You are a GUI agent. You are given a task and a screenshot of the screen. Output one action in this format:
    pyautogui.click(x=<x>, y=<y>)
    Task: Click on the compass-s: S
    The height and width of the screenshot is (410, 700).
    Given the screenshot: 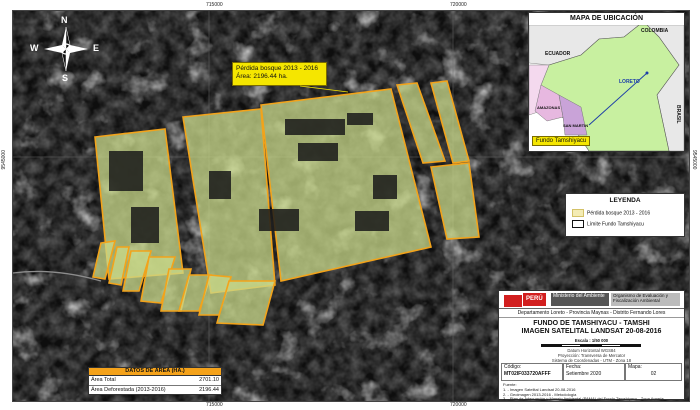 What is the action you would take?
    pyautogui.click(x=65, y=78)
    